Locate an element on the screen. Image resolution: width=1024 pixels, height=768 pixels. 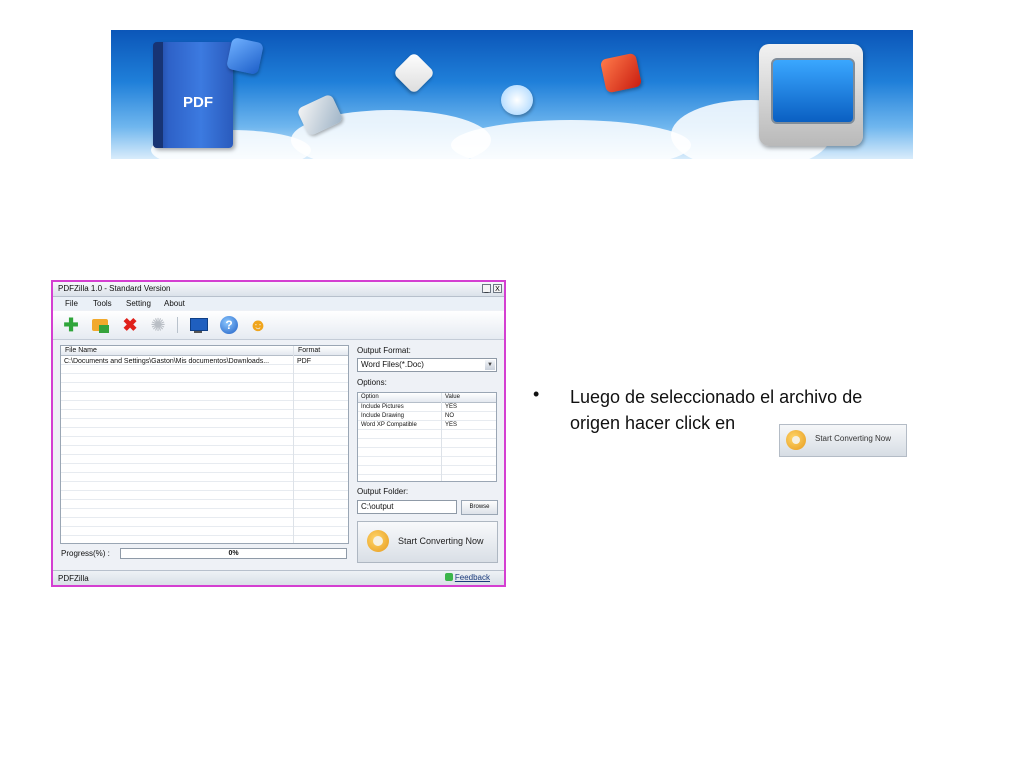
file-list-rows is located at coordinates (204, 449).